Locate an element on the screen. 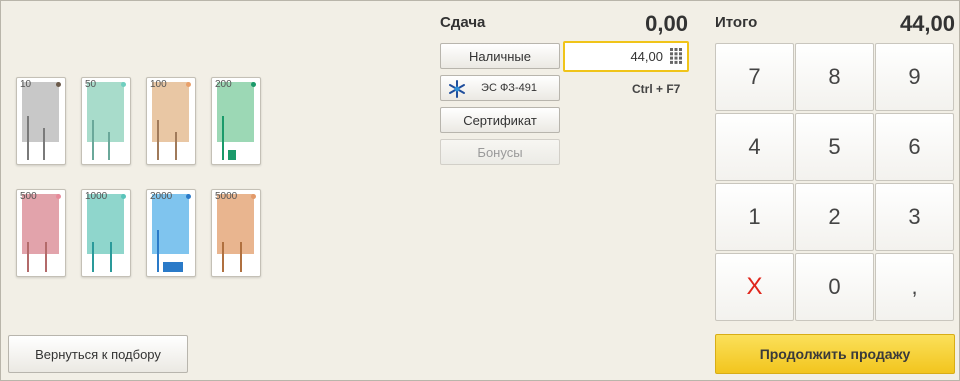 The height and width of the screenshot is (381, 960). banknote-label: 200 is located at coordinates (223, 84).